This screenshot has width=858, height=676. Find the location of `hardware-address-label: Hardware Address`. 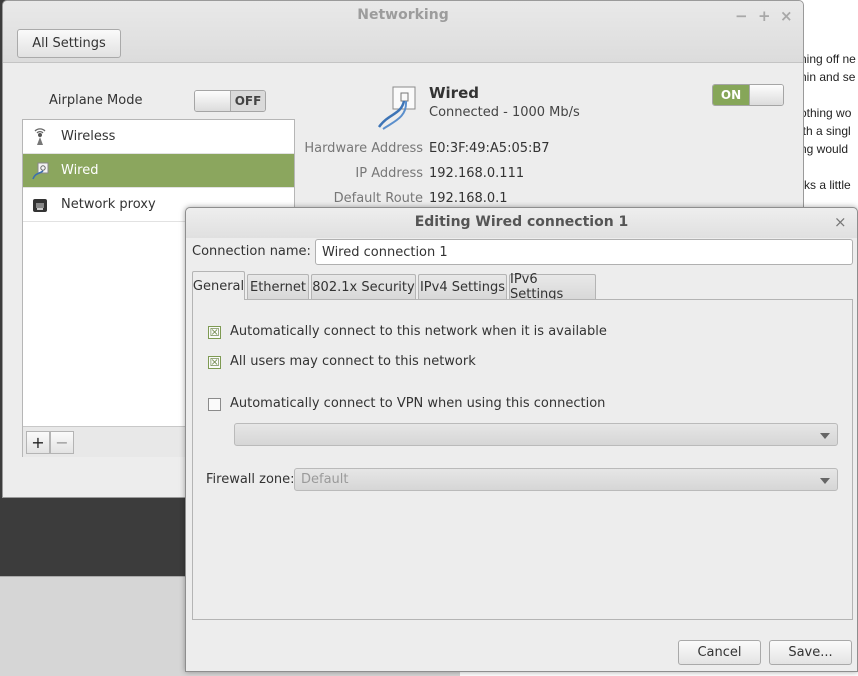

hardware-address-label: Hardware Address is located at coordinates (363, 148).